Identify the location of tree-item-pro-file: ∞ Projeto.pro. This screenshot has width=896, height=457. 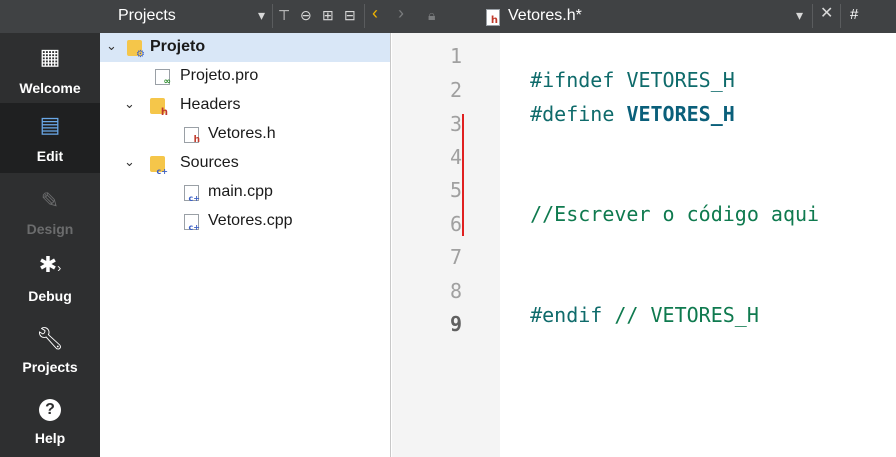
(245, 76).